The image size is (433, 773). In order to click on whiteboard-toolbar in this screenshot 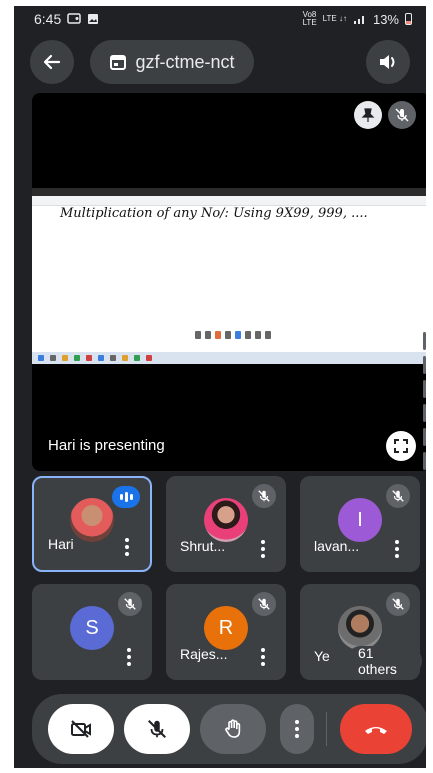, I will do `click(233, 335)`.